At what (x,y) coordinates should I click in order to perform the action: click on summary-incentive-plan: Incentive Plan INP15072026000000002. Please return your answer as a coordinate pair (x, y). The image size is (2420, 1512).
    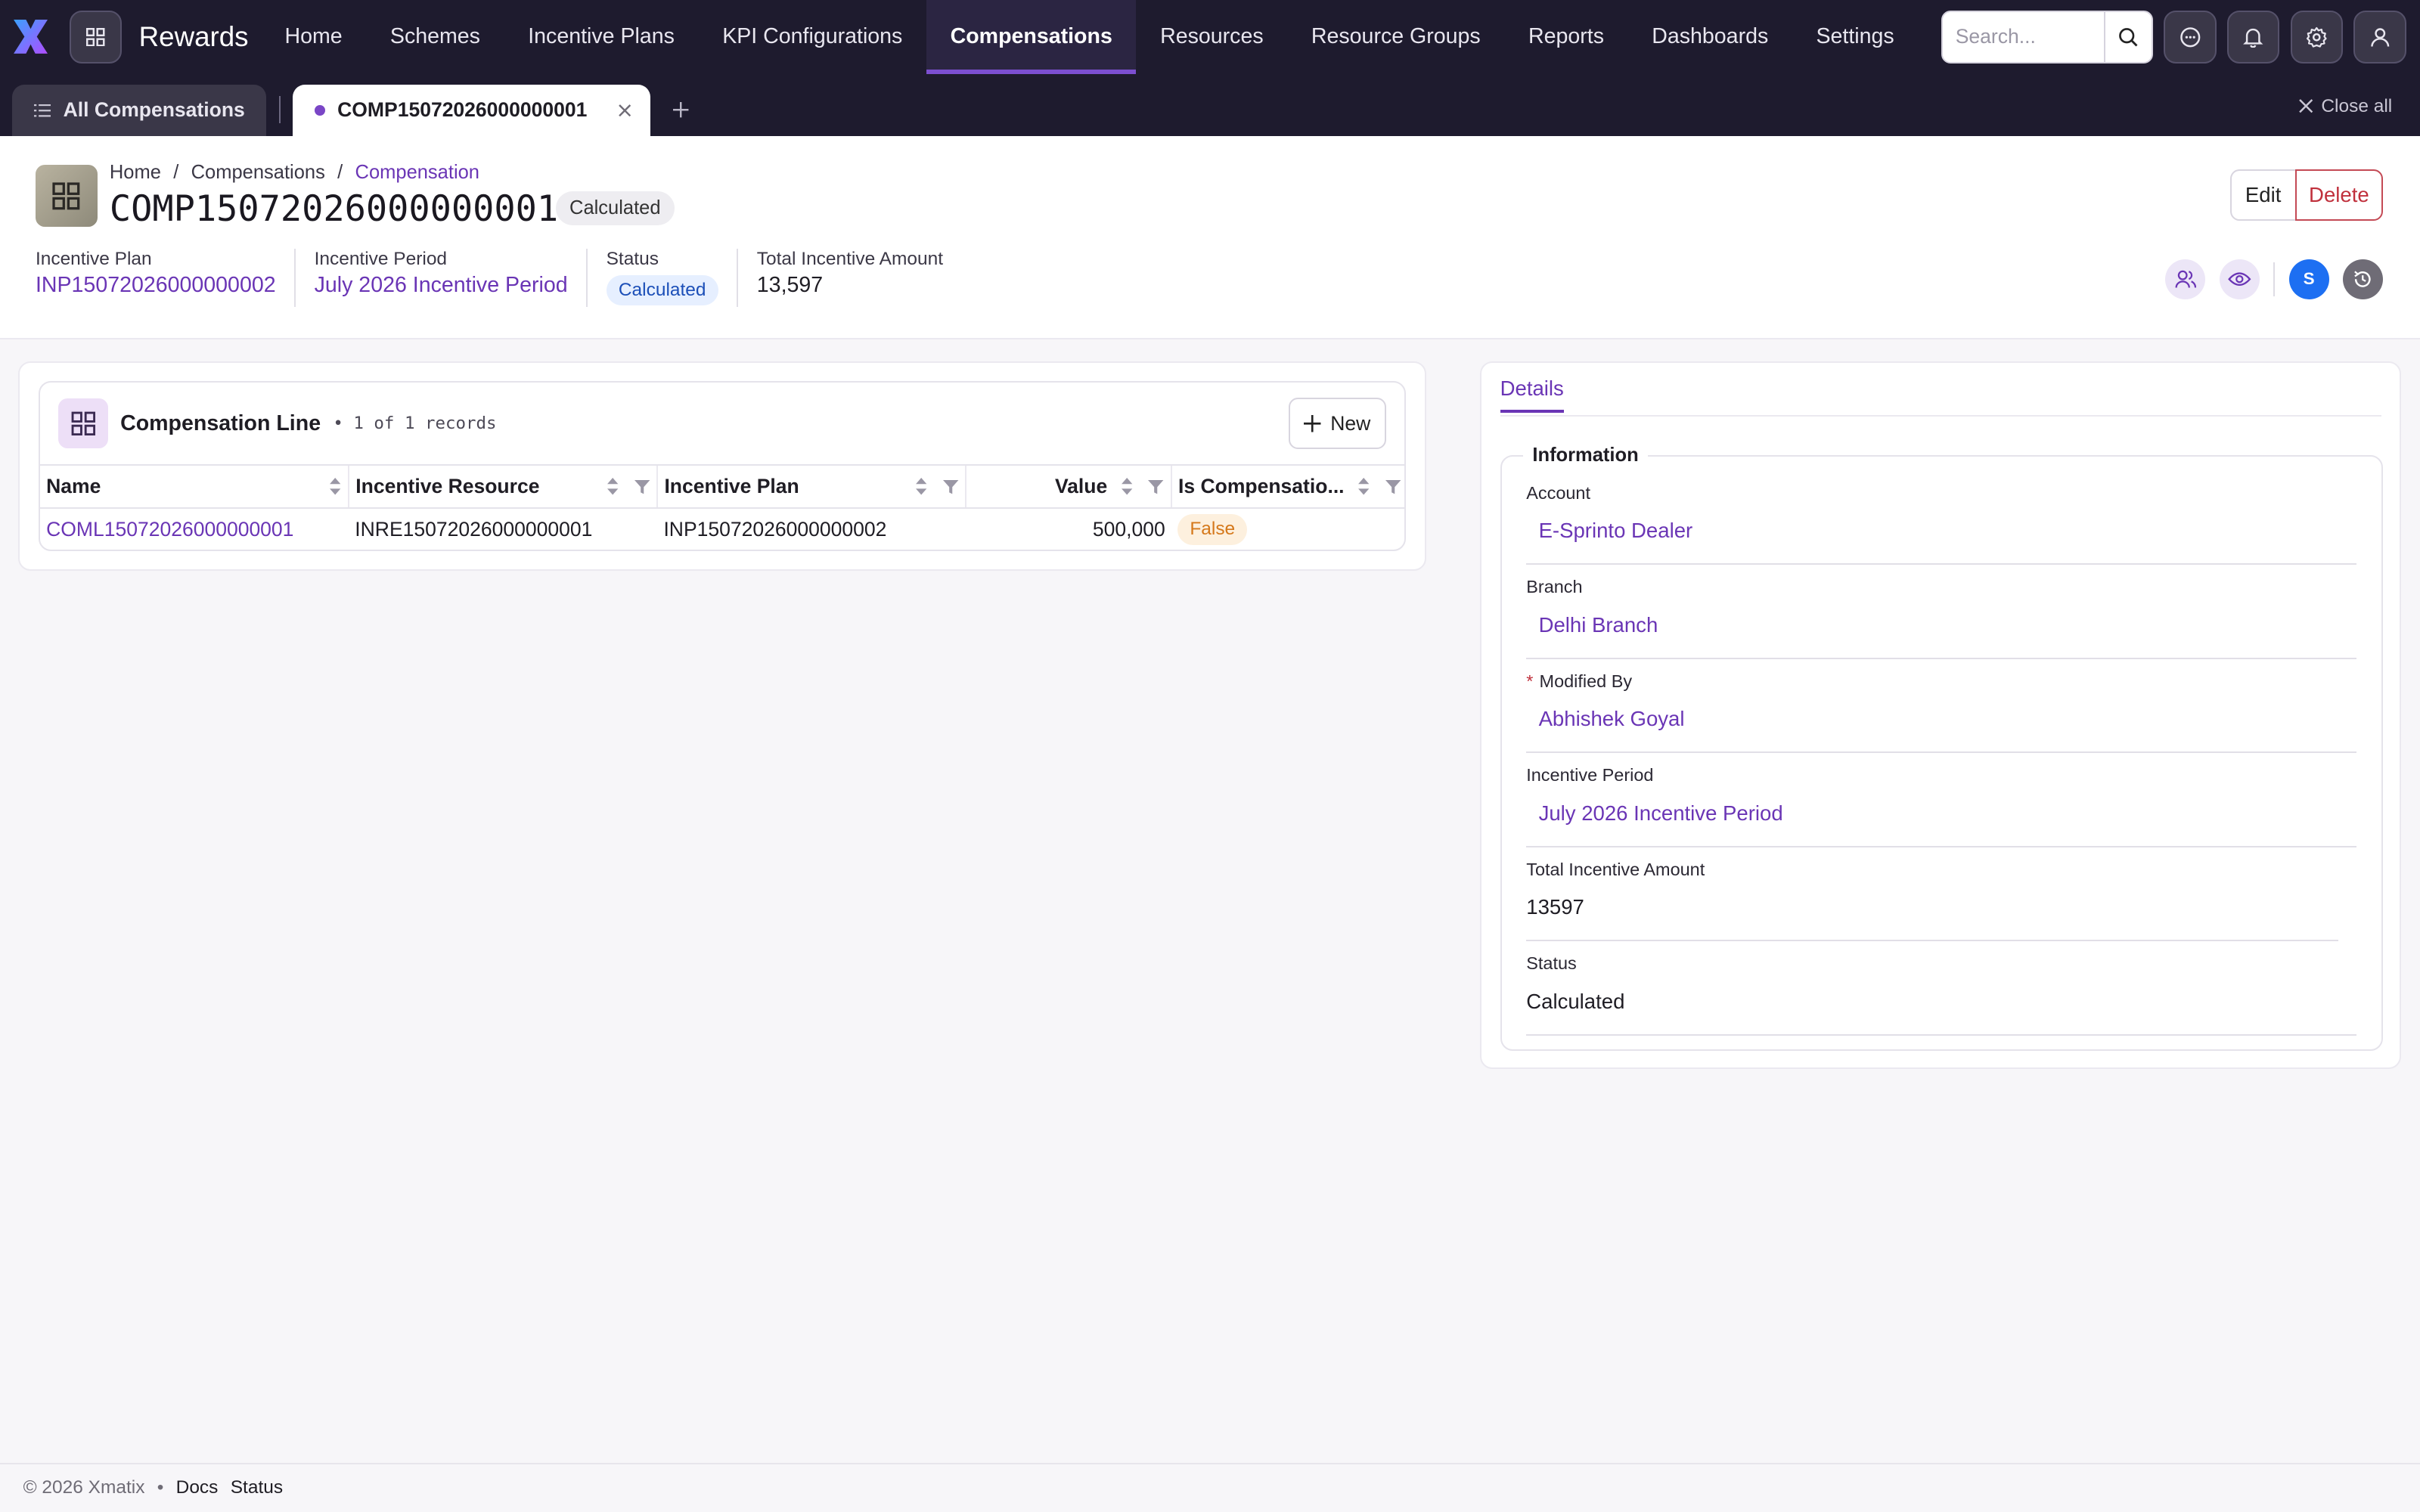
    Looking at the image, I should click on (165, 278).